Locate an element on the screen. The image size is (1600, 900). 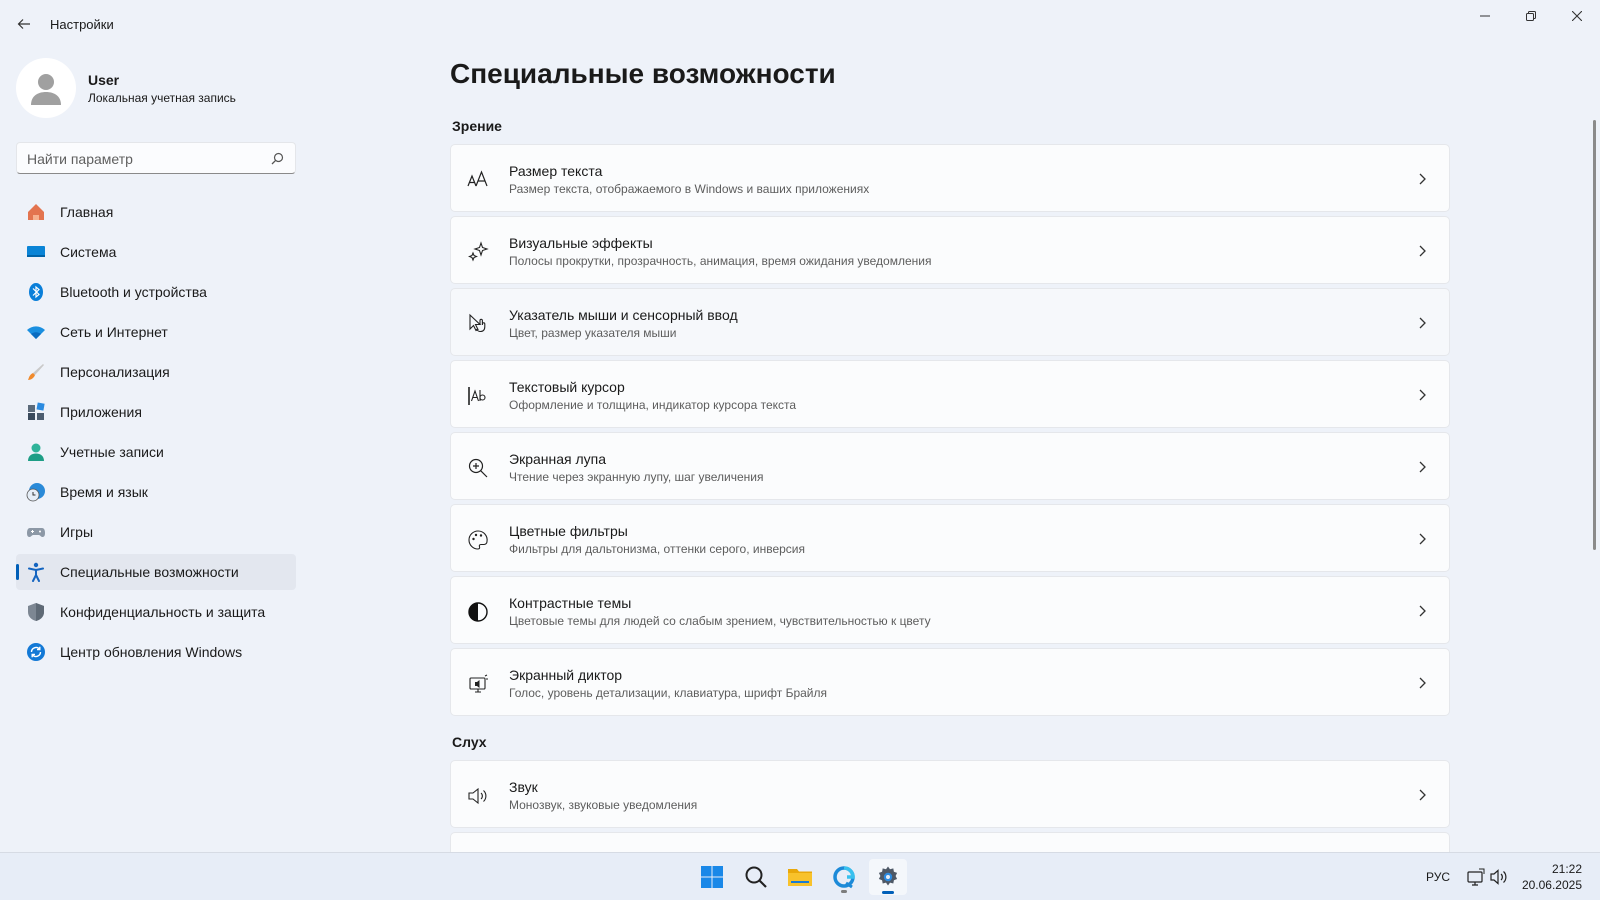
sidebar-item-gaming: Игры is located at coordinates (156, 532).